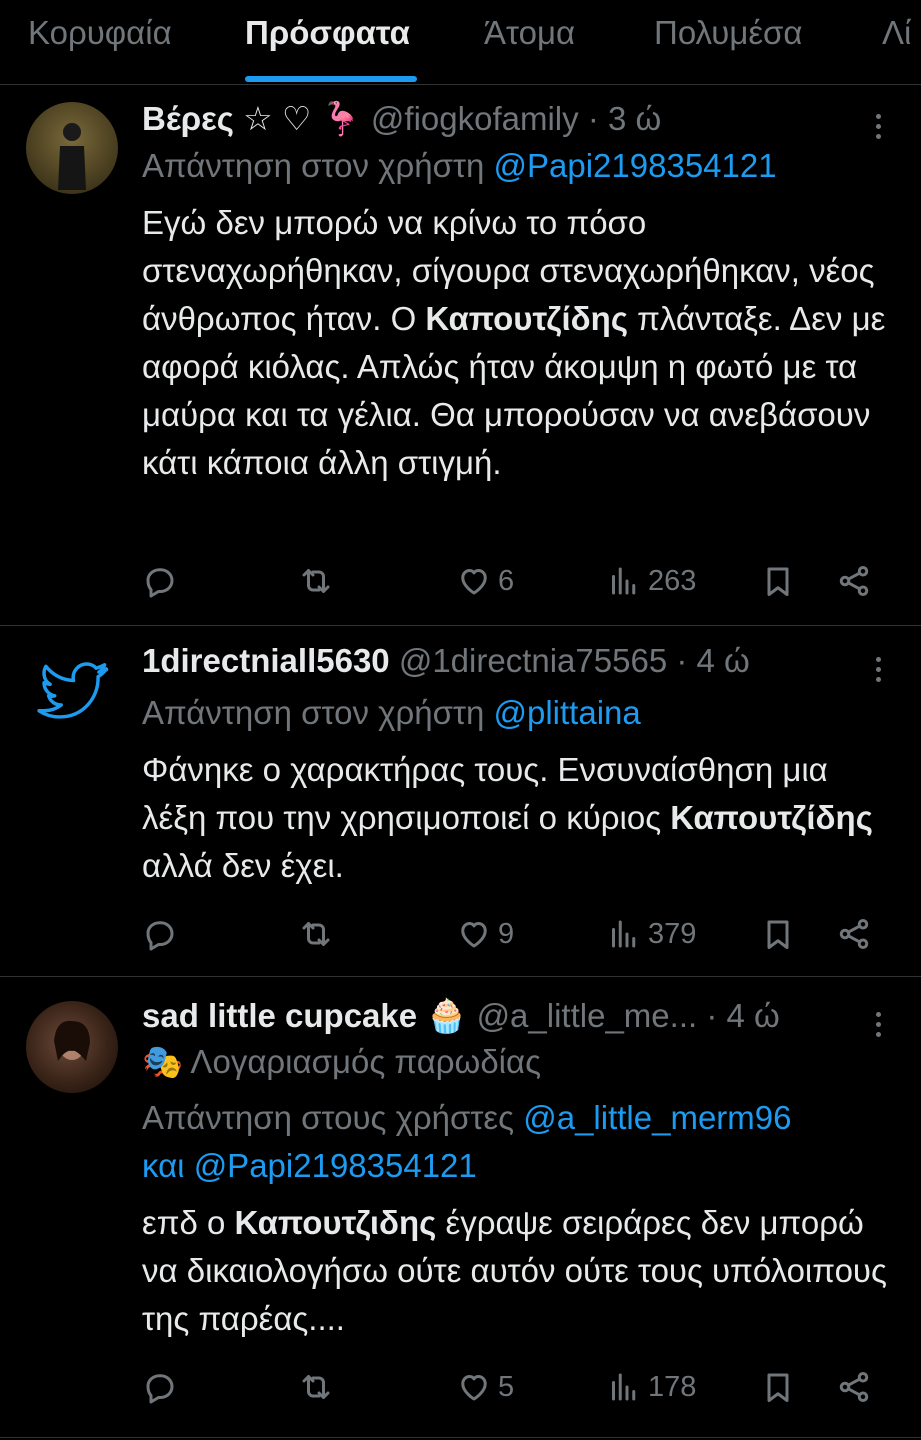 The height and width of the screenshot is (1440, 921). Describe the element at coordinates (243, 865) in the screenshot. I see `tweet-text-part: αλλά δεν έχει.` at that location.